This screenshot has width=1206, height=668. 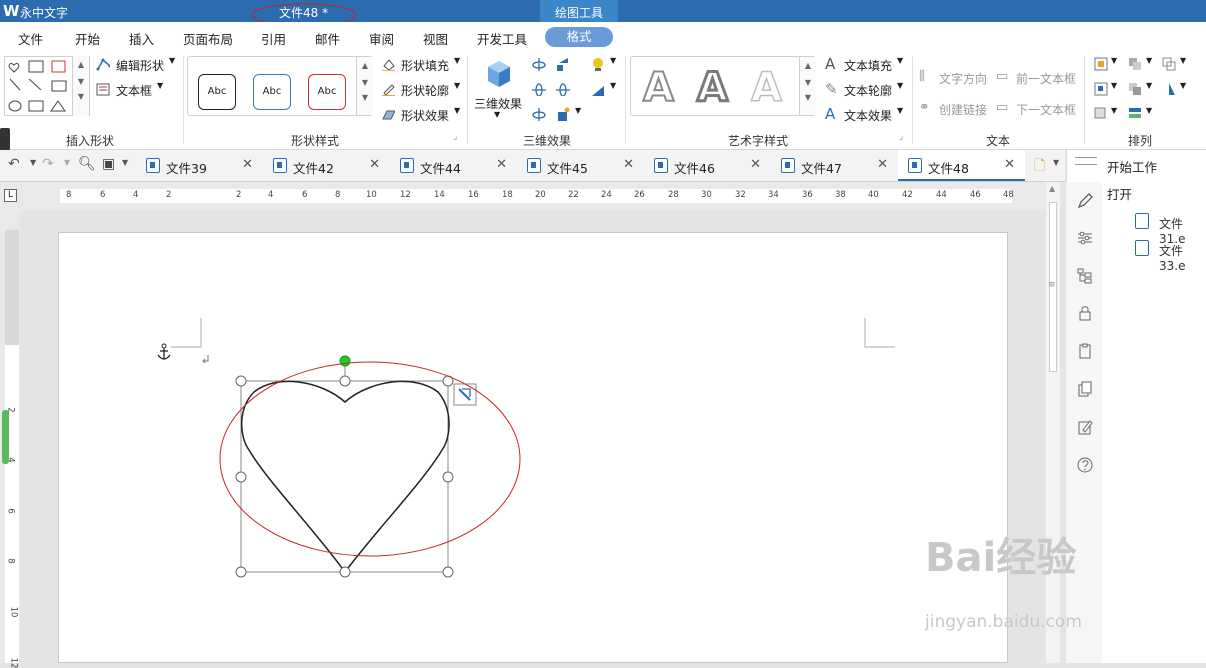 I want to click on side-panel-menu-icon, so click(x=1086, y=161).